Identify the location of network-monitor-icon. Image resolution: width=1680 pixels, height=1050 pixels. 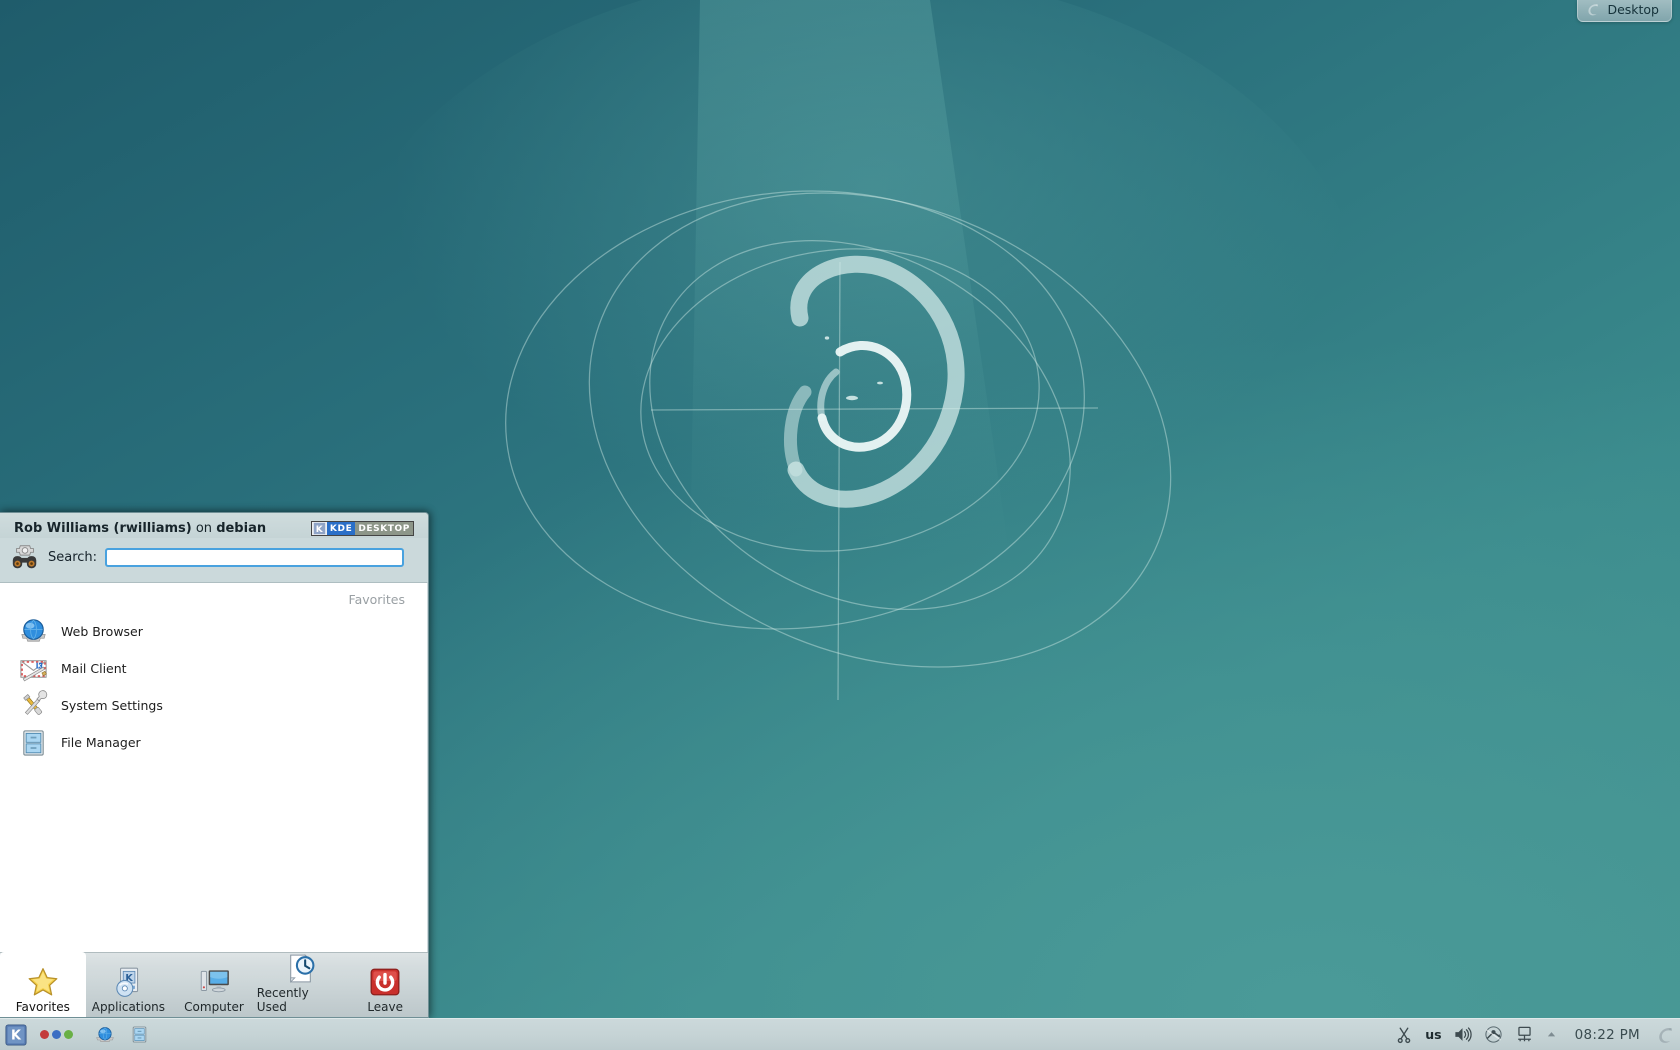
(1525, 1035).